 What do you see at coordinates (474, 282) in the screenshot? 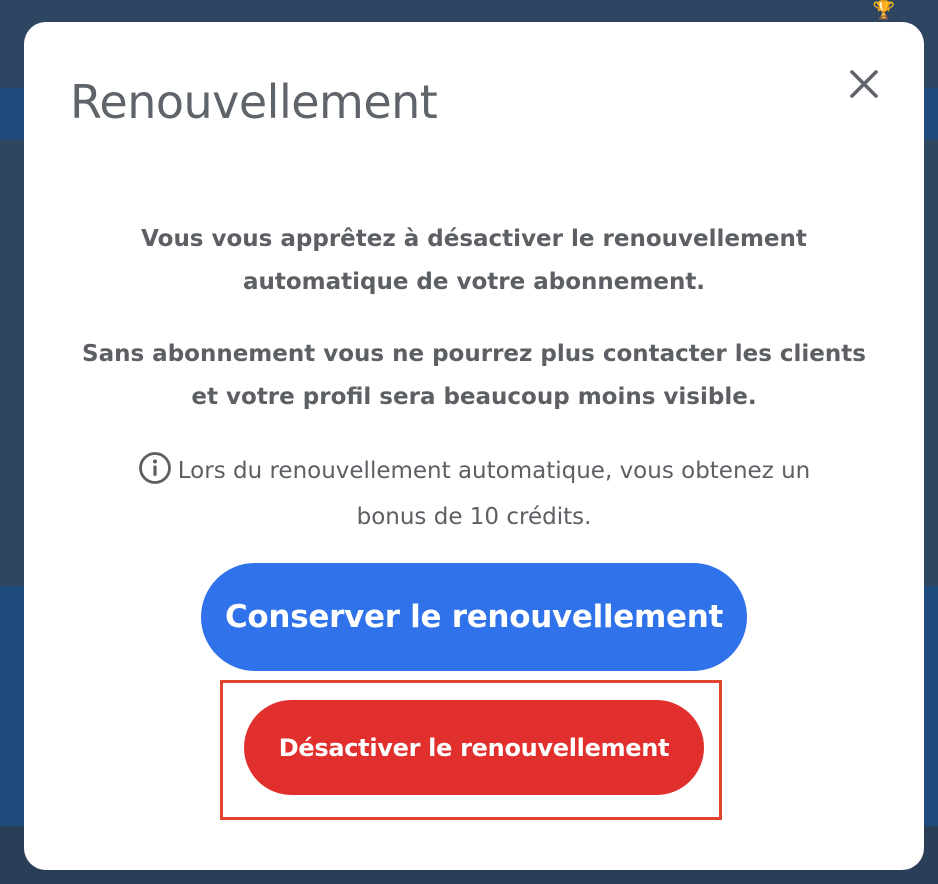
I see `warning-line-2: automatique de votre abonnement.` at bounding box center [474, 282].